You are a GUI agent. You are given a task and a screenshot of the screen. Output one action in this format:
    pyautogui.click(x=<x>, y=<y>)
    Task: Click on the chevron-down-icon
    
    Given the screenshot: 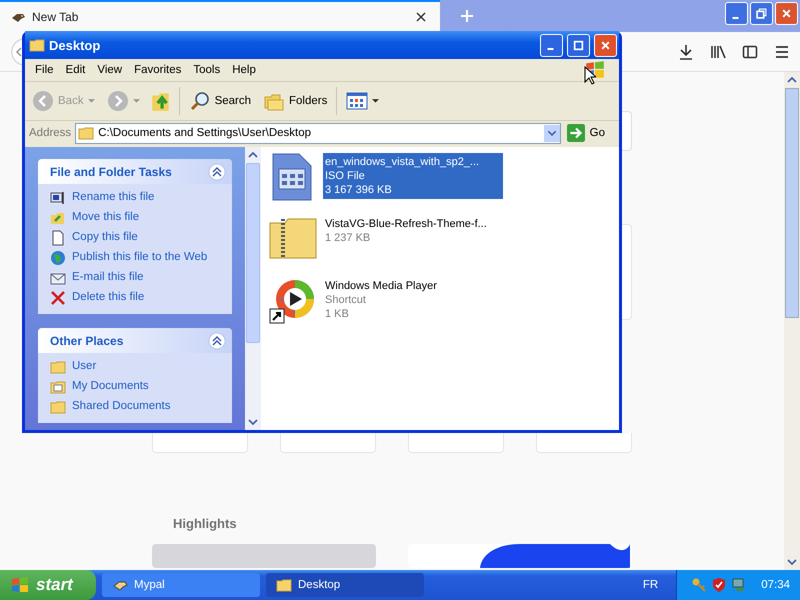 What is the action you would take?
    pyautogui.click(x=552, y=133)
    